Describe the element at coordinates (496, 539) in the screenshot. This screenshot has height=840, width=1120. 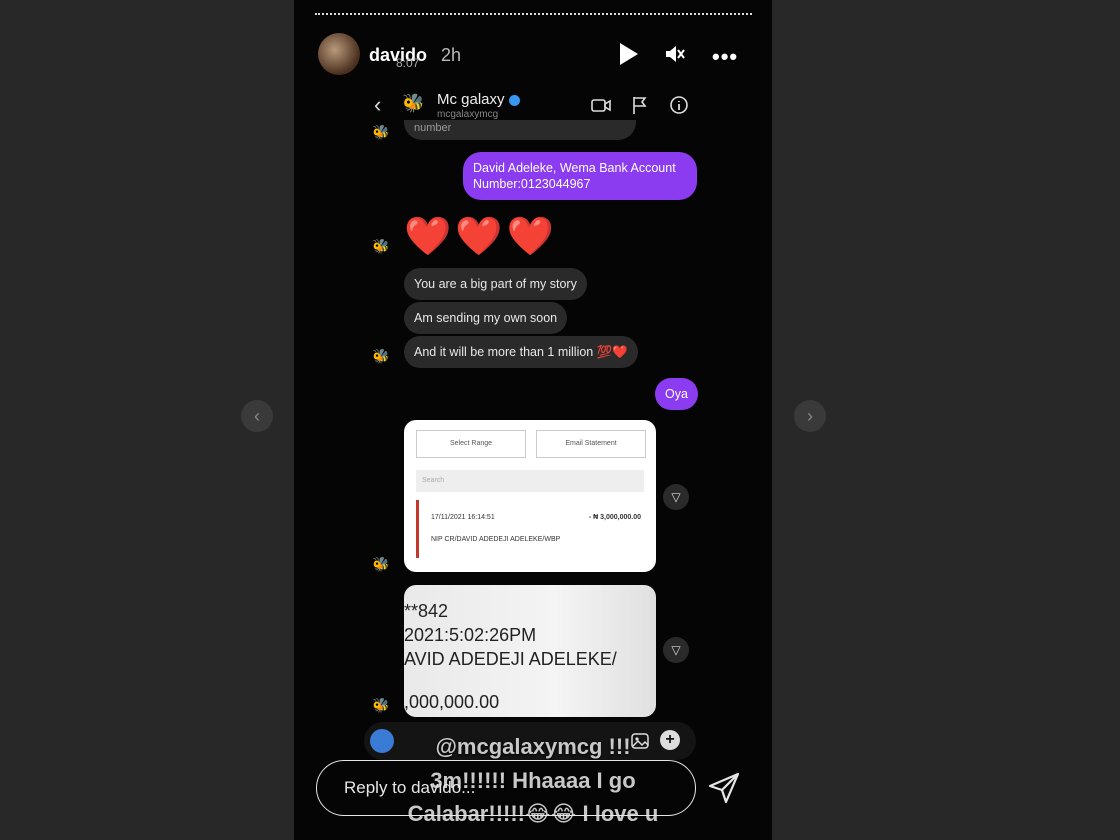
I see `transaction-description: NIP CR/DAVID ADEDEJI ADELEKE/WBP` at that location.